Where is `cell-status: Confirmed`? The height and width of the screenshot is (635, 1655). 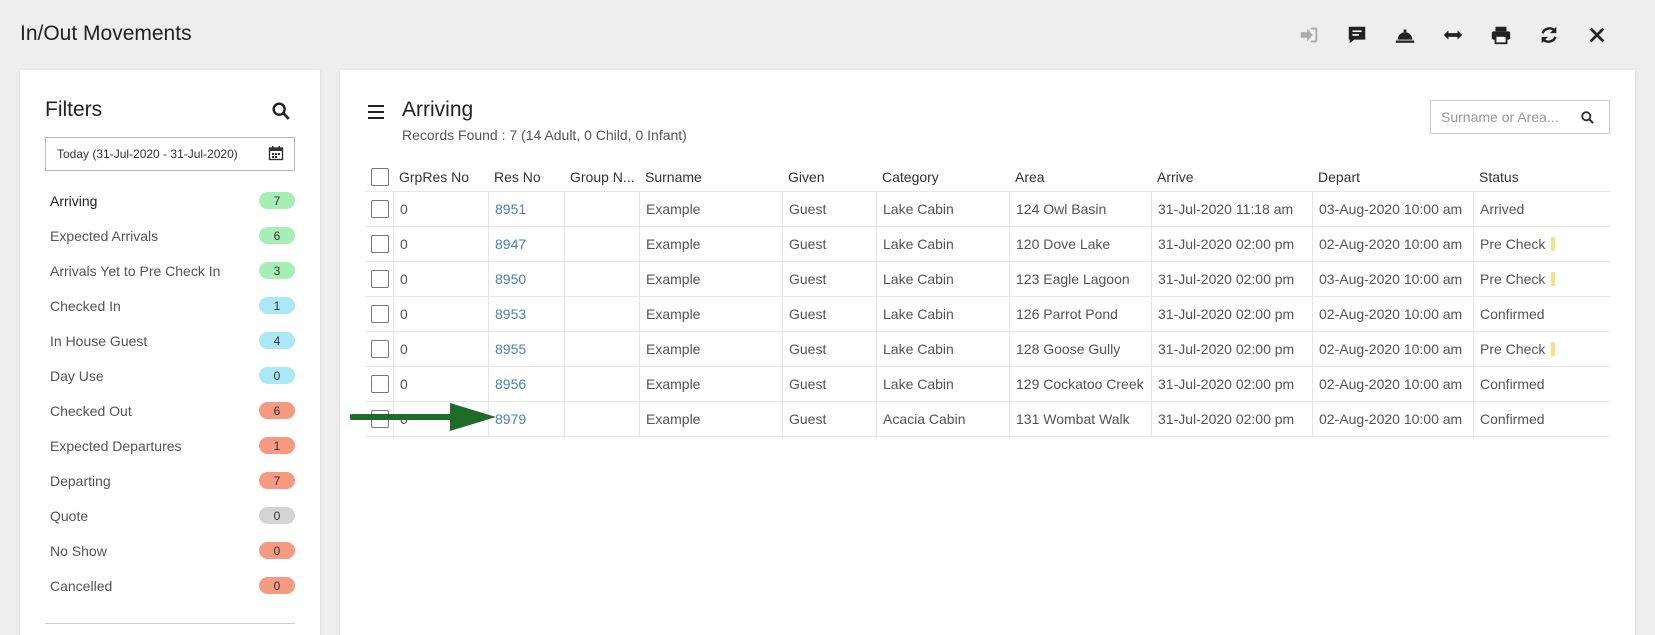
cell-status: Confirmed is located at coordinates (1541, 314).